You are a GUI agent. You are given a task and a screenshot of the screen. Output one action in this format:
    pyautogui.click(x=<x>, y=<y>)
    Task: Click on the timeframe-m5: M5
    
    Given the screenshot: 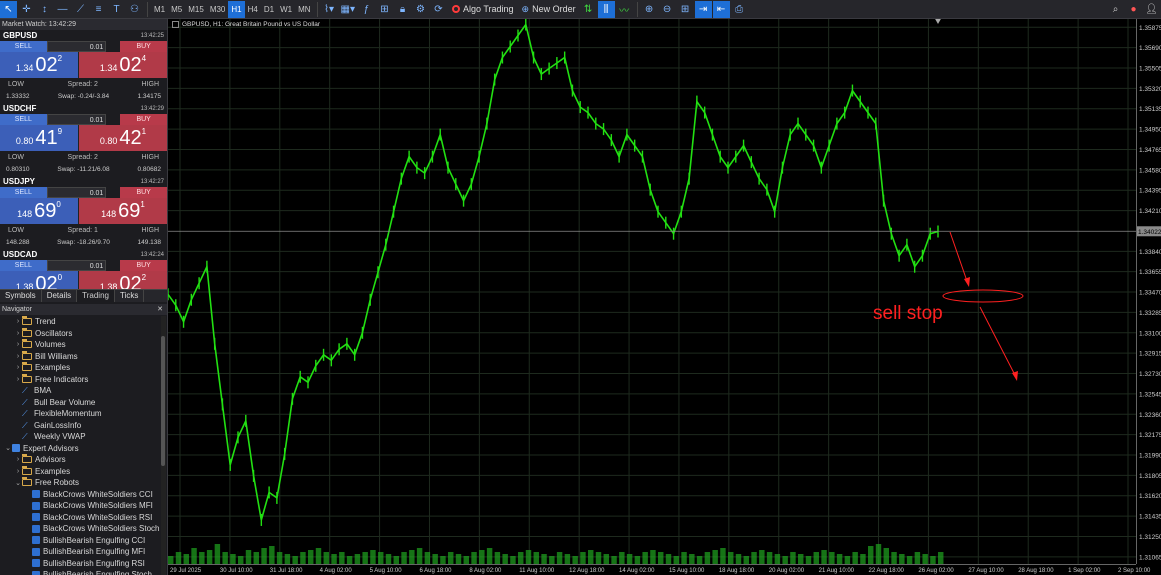 What is the action you would take?
    pyautogui.click(x=176, y=9)
    